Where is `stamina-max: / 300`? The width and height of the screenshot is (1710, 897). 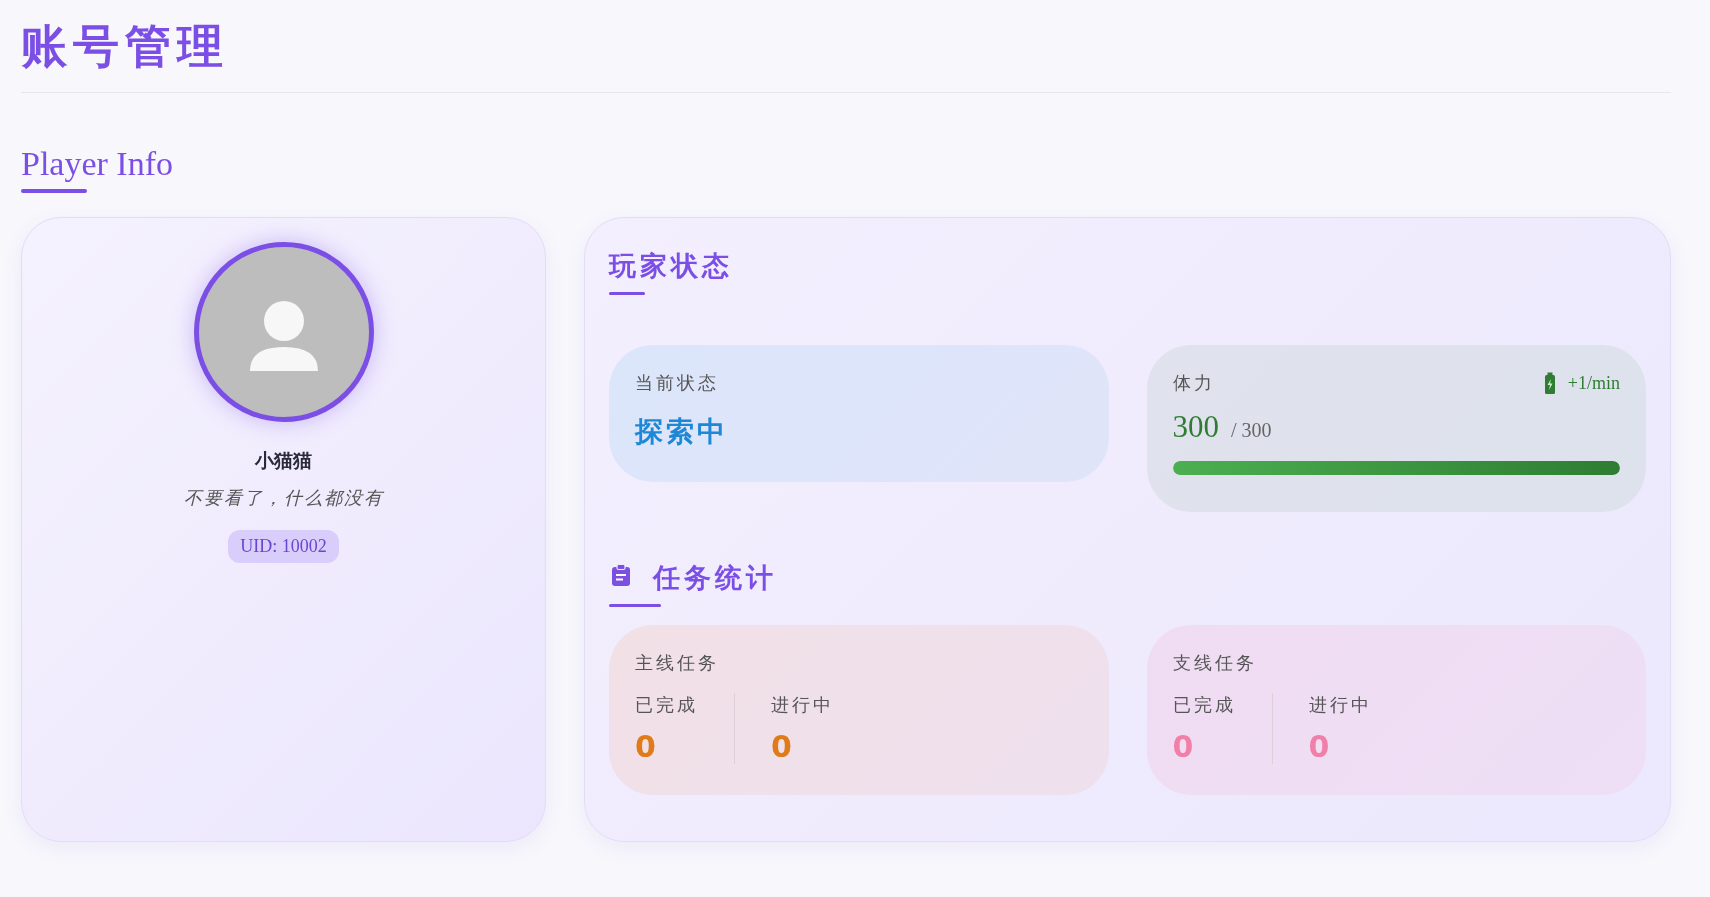
stamina-max: / 300 is located at coordinates (1251, 430).